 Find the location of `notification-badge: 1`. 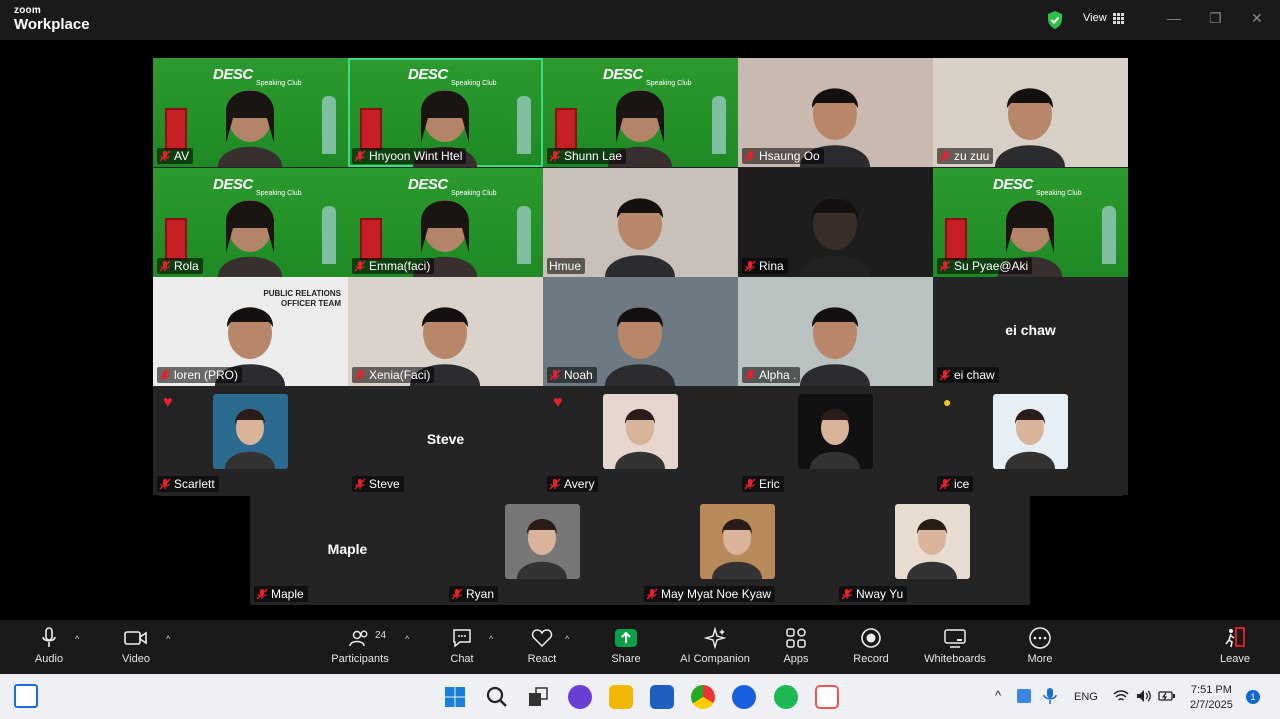

notification-badge: 1 is located at coordinates (1253, 697).